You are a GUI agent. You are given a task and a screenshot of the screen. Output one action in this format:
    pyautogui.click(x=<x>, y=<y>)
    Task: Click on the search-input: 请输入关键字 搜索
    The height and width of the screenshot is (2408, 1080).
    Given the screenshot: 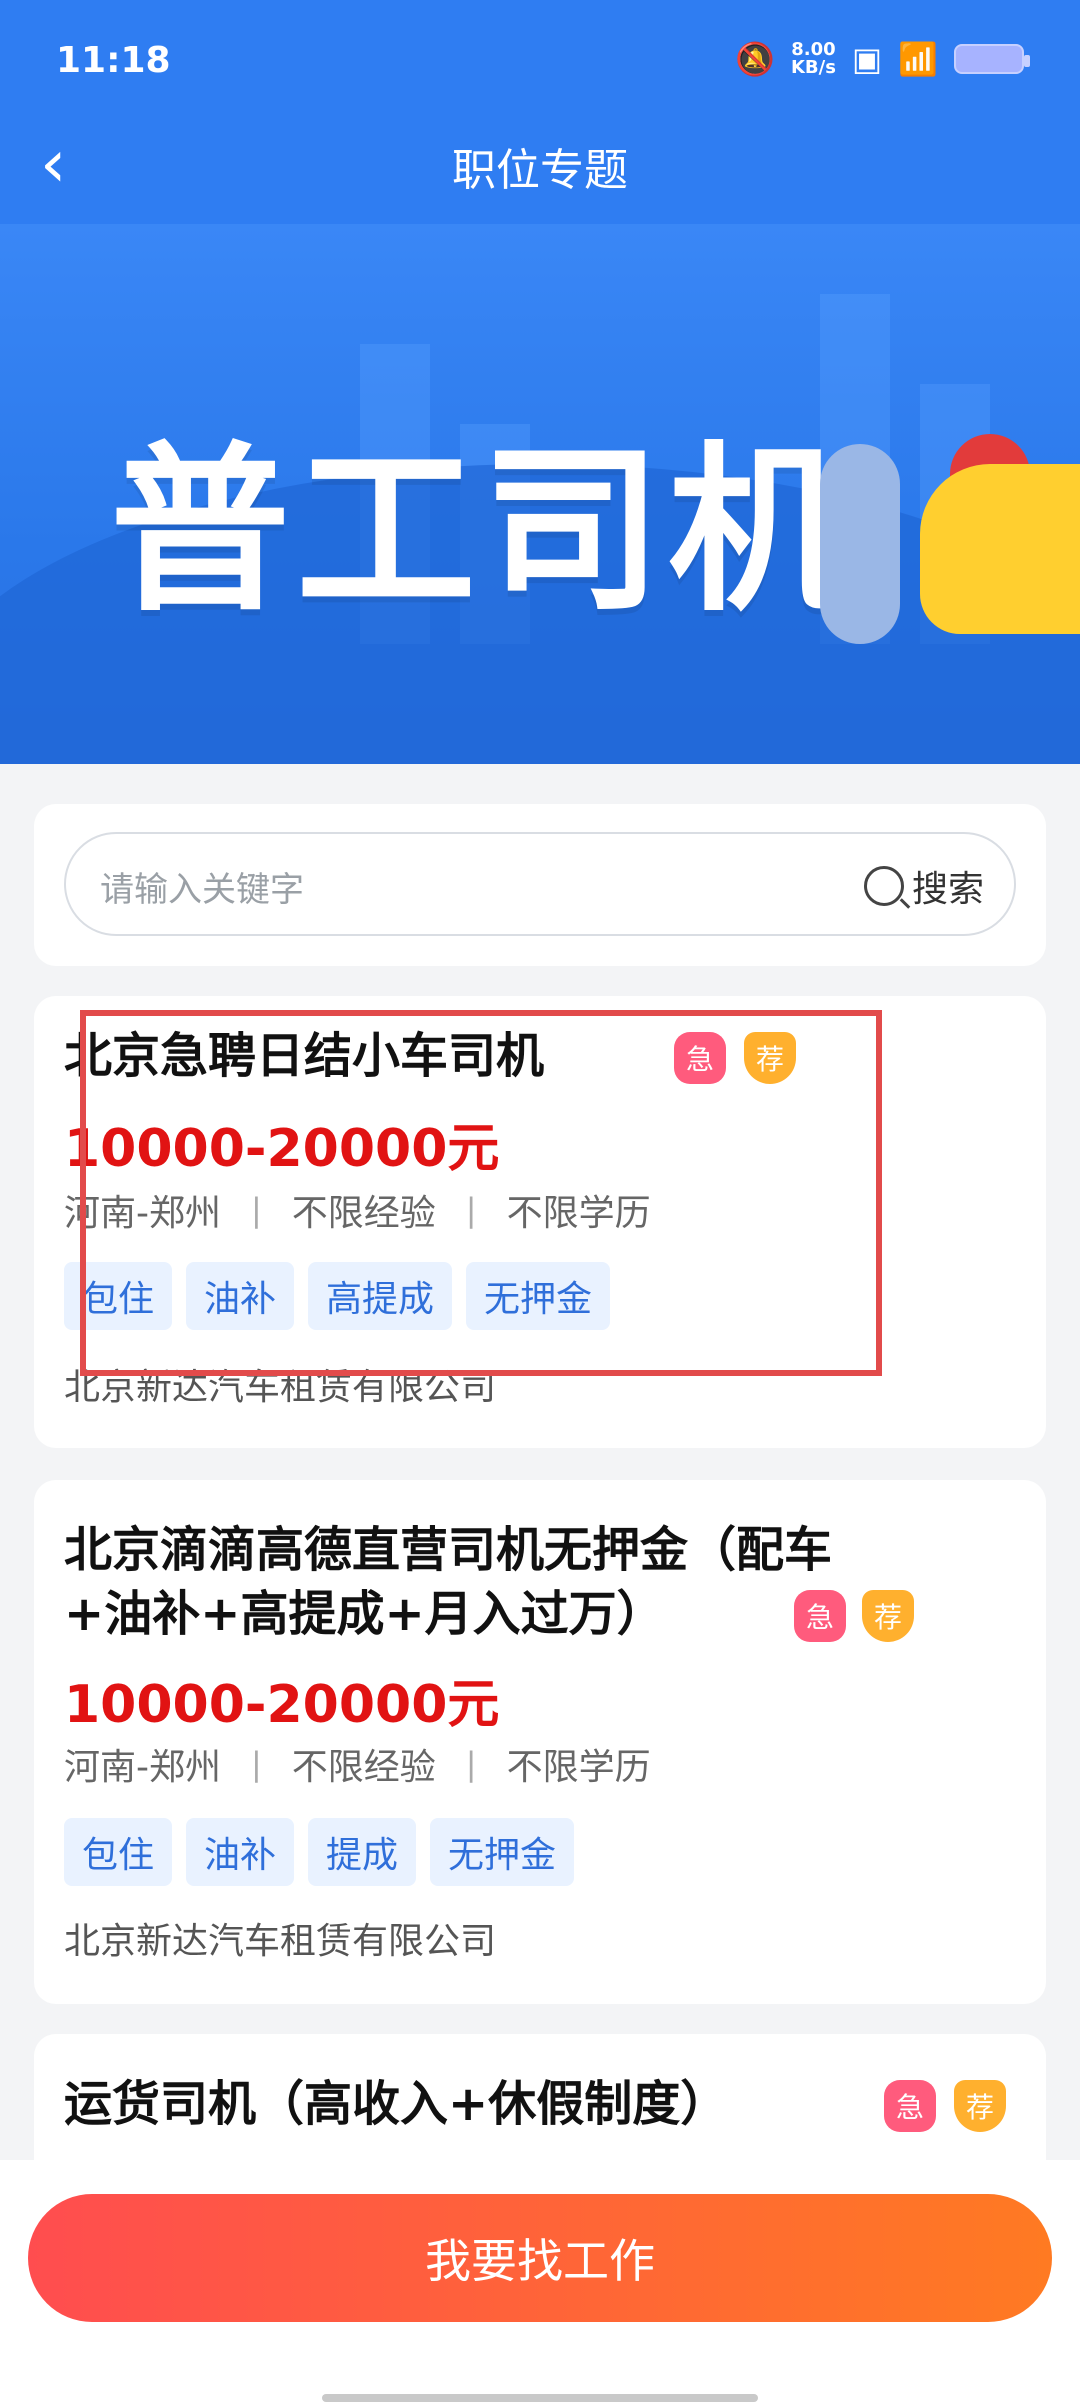 What is the action you would take?
    pyautogui.click(x=540, y=884)
    